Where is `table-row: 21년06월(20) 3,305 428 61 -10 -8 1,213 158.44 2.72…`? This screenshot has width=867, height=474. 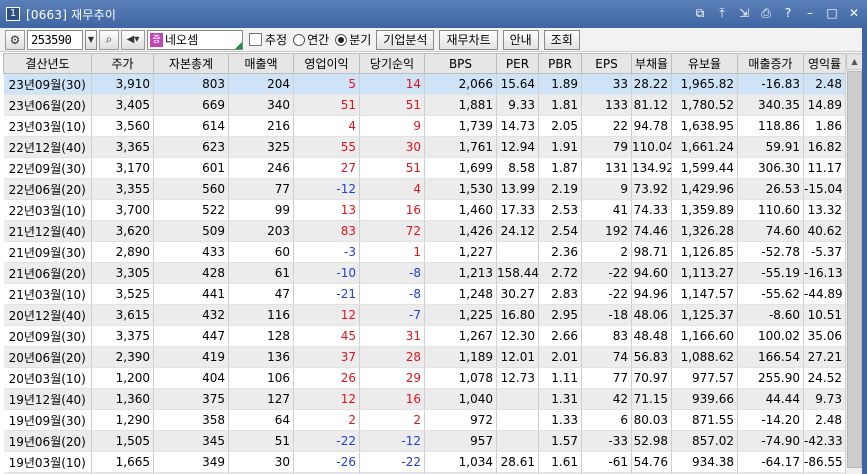
table-row: 21년06월(20) 3,305 428 61 -10 -8 1,213 158.44 2.72… is located at coordinates (424, 273).